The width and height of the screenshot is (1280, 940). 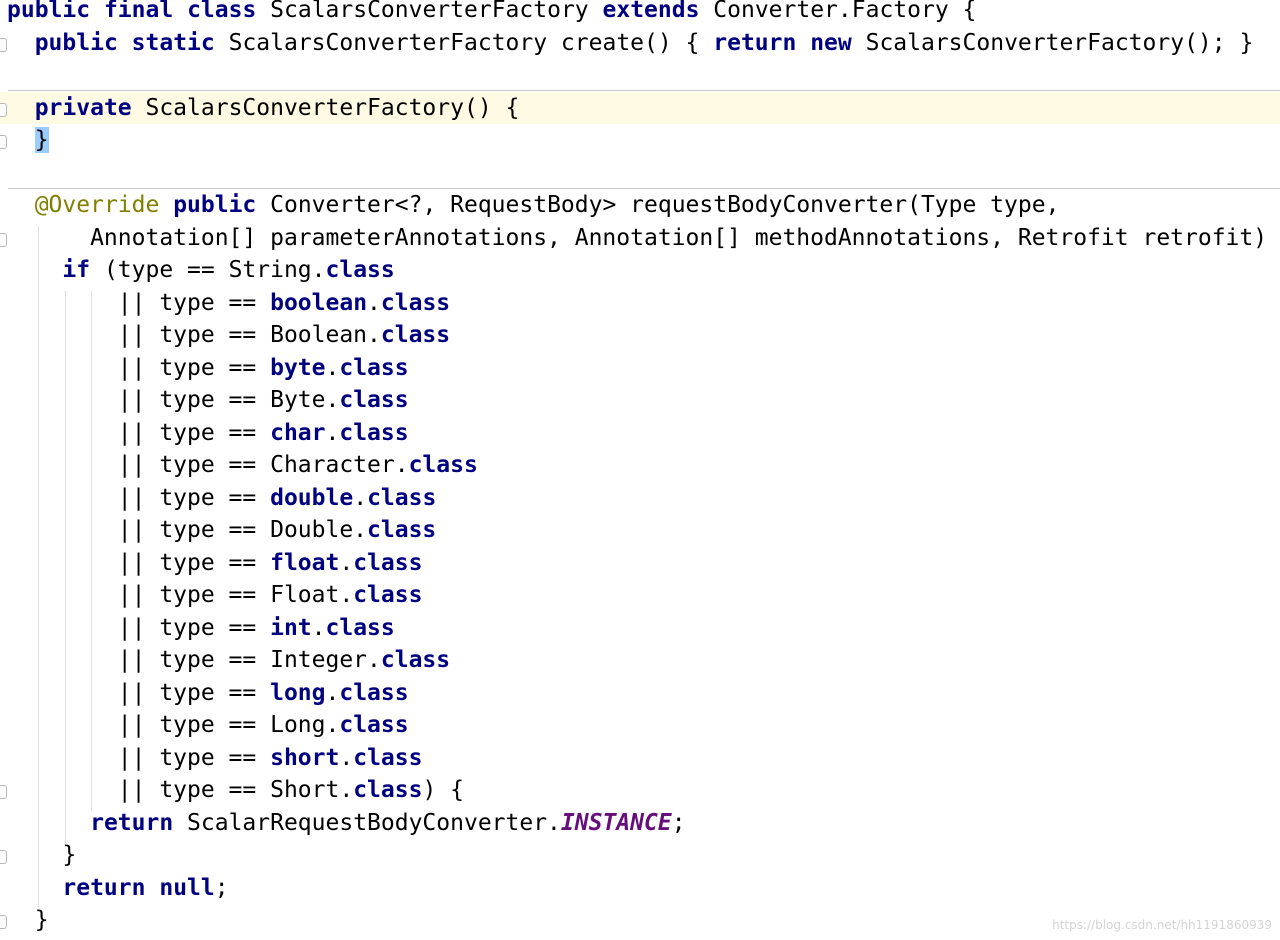 What do you see at coordinates (229, 660) in the screenshot?
I see `code-line-text: || type == Integer.class` at bounding box center [229, 660].